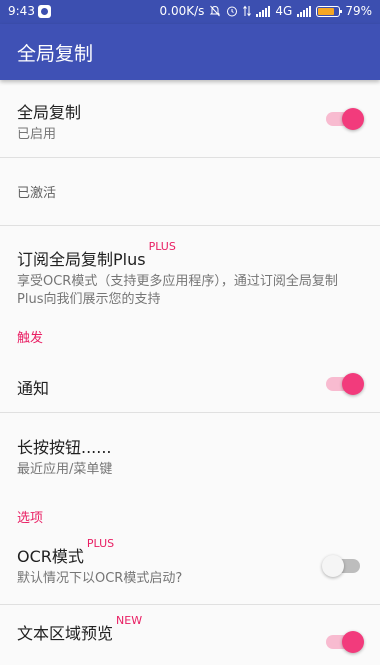 This screenshot has height=665, width=380. I want to click on global-copy-setting: 全局复制 已启用, so click(190, 118).